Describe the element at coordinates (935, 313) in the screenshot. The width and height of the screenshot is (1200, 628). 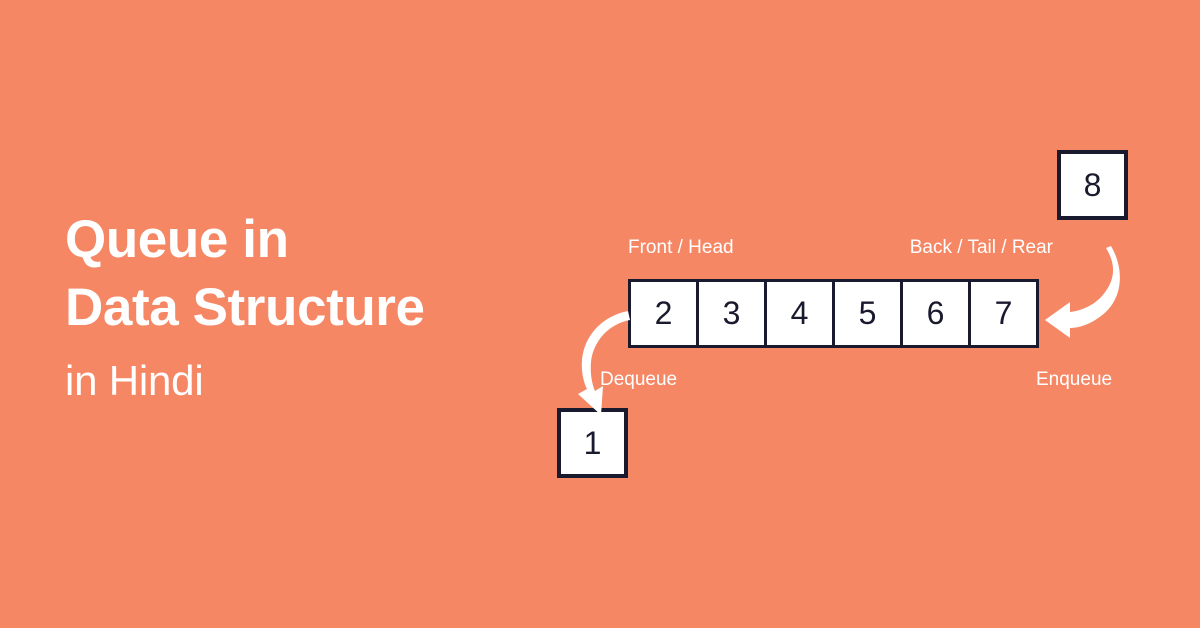
I see `queue-cell: 6` at that location.